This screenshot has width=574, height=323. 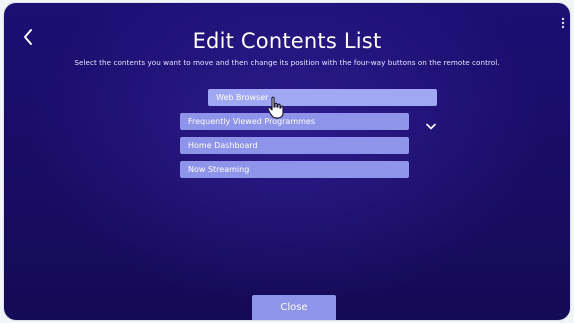 I want to click on list-item-now-streaming: Now Streaming, so click(x=294, y=169).